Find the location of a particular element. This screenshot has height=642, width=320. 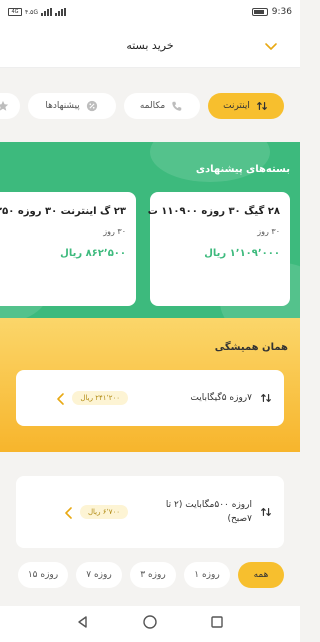

filter-1-day: ۱ روزه is located at coordinates (207, 575).